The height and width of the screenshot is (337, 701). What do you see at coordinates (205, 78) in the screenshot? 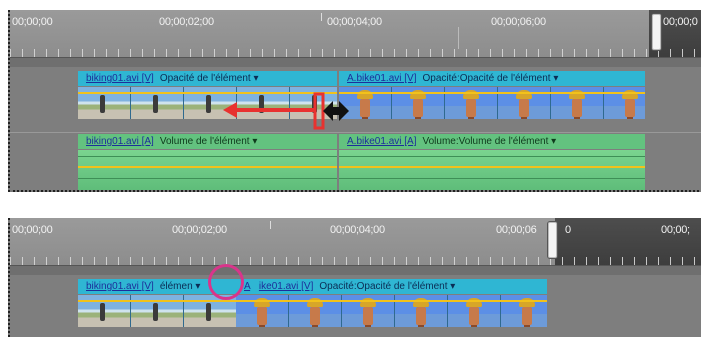
I see `property-label: Opacité de l'élément` at bounding box center [205, 78].